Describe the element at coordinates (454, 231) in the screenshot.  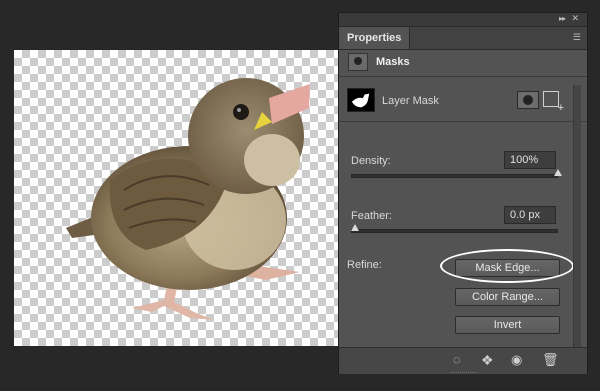
I see `feather-slider` at that location.